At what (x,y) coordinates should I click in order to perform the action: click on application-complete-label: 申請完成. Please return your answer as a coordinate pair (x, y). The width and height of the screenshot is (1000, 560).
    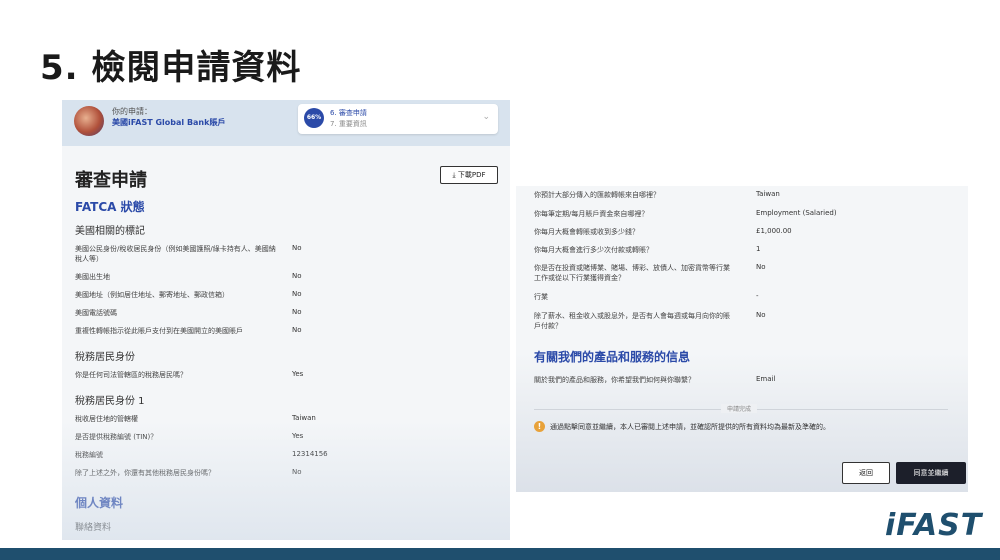
    Looking at the image, I should click on (739, 408).